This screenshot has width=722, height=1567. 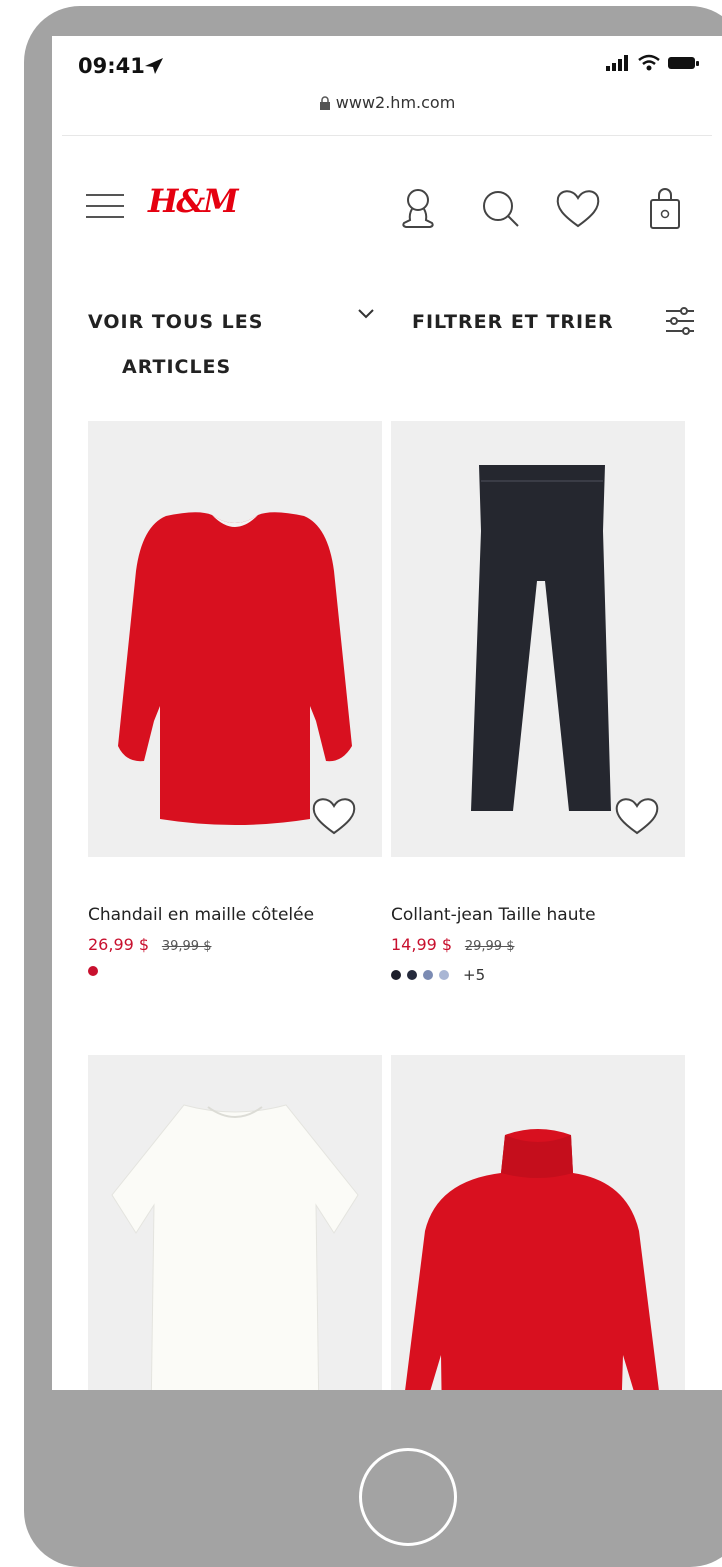 I want to click on search-icon, so click(x=500, y=208).